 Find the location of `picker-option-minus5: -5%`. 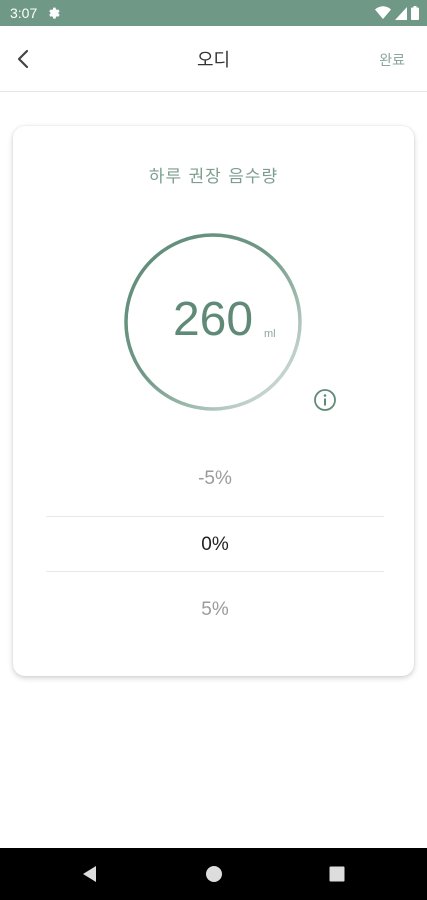

picker-option-minus5: -5% is located at coordinates (215, 479).